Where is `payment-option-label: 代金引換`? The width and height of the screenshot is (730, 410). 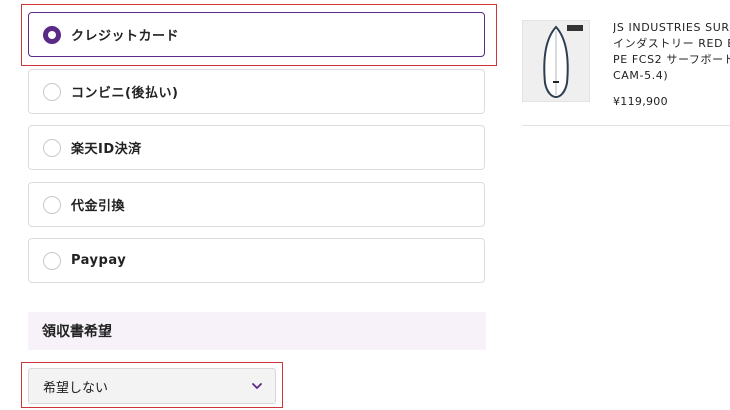 payment-option-label: 代金引換 is located at coordinates (98, 206).